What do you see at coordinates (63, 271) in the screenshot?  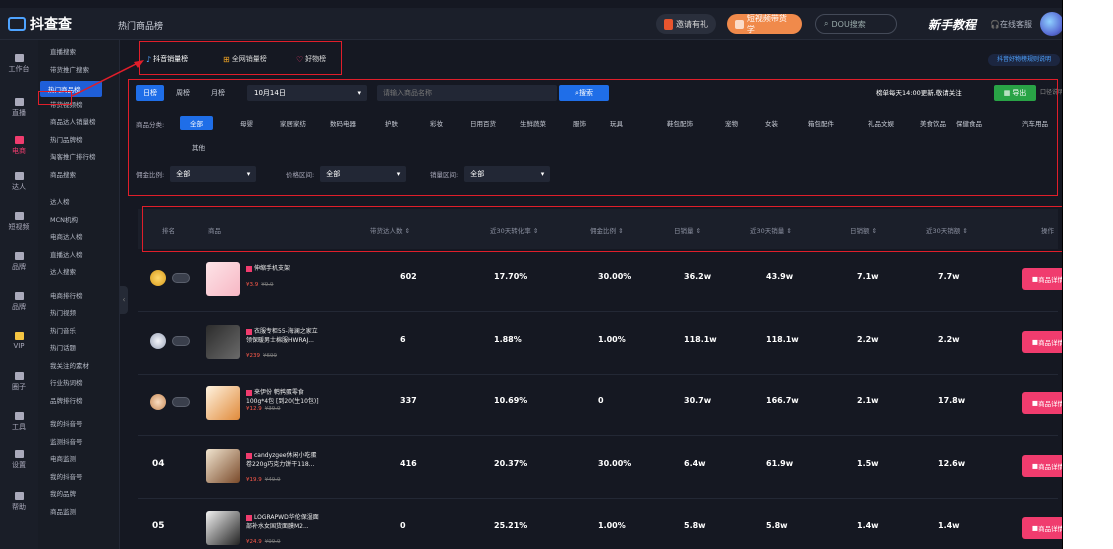 I see `subnav-item: 达人搜索` at bounding box center [63, 271].